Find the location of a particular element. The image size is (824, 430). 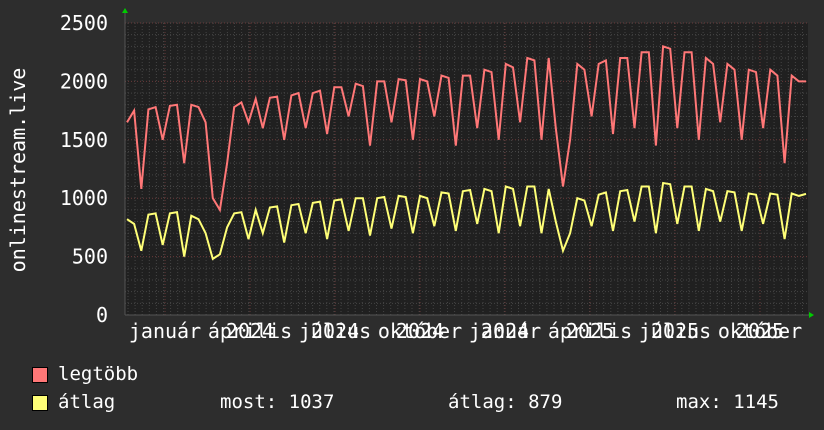

y-tick-label: 1000 is located at coordinates (84, 198).